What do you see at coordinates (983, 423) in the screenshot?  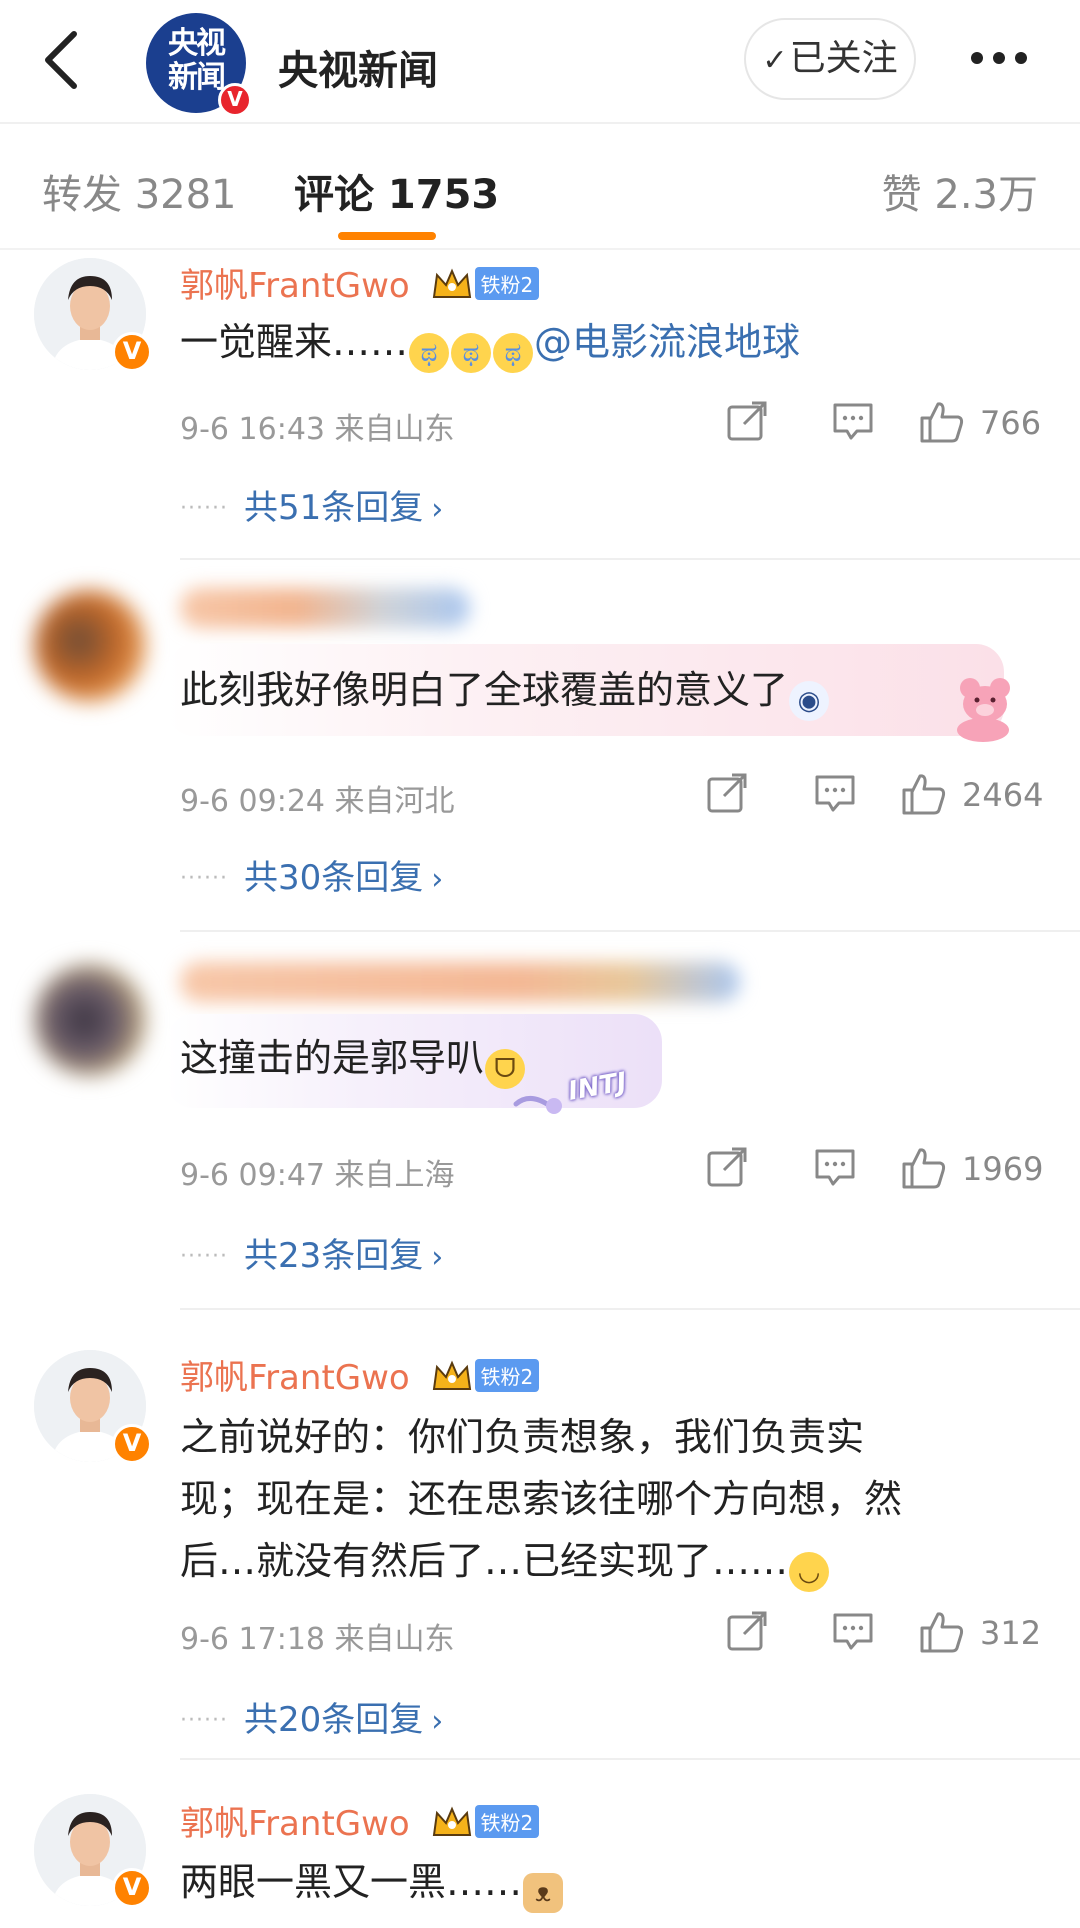 I see `like-button: 766` at bounding box center [983, 423].